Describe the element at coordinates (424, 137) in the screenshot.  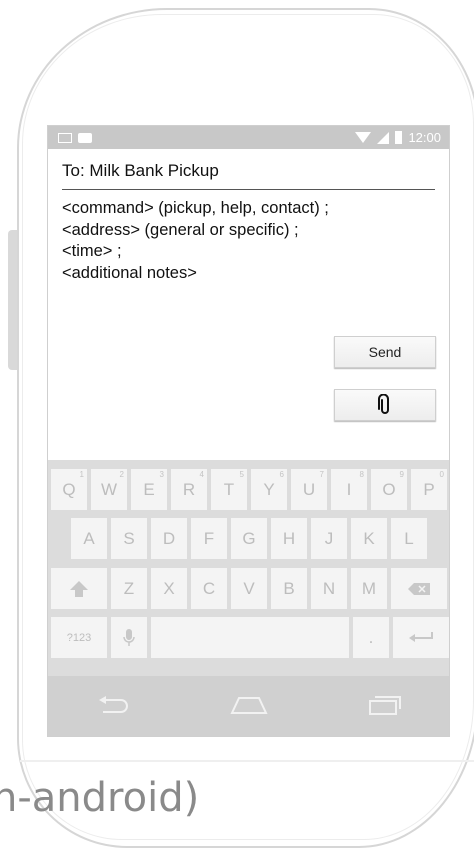
I see `status-time: 12:00` at that location.